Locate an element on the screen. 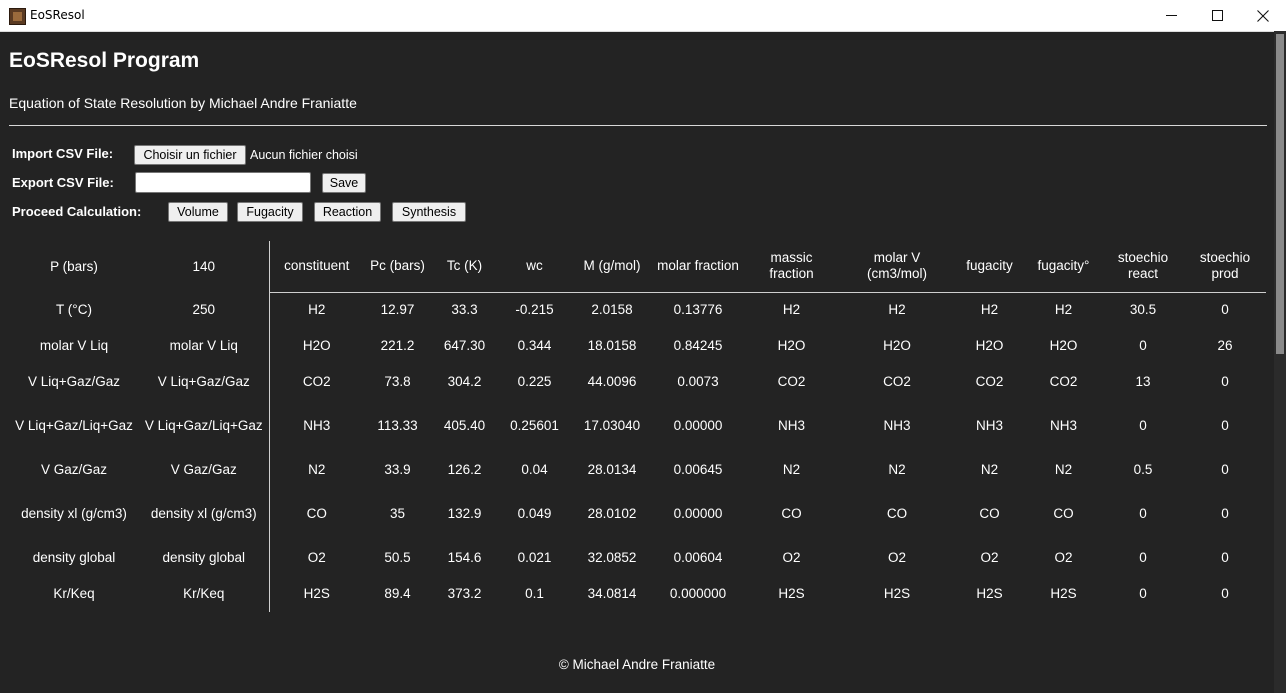 The height and width of the screenshot is (693, 1286). table-cell: 0.04 is located at coordinates (534, 470).